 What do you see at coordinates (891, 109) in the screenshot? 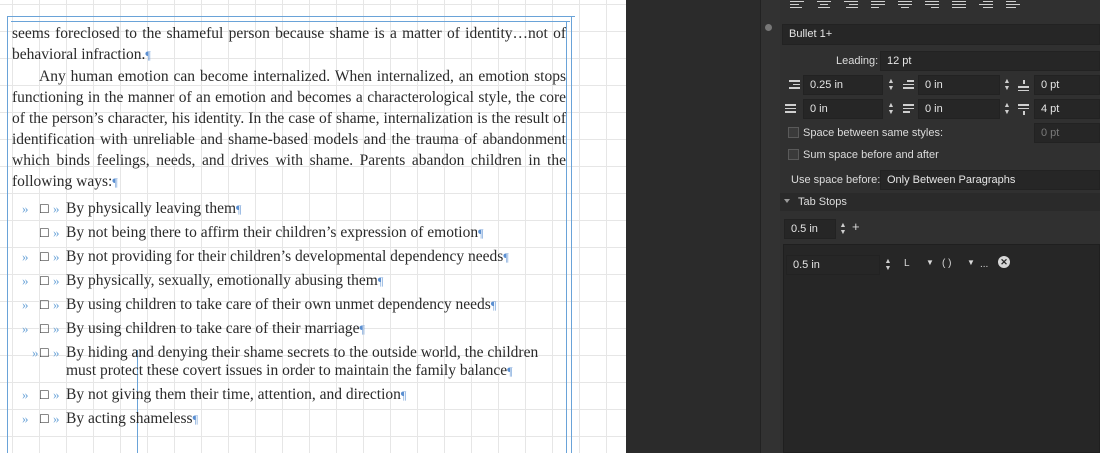
I see `right-indent-stepper: ▲ ▼` at bounding box center [891, 109].